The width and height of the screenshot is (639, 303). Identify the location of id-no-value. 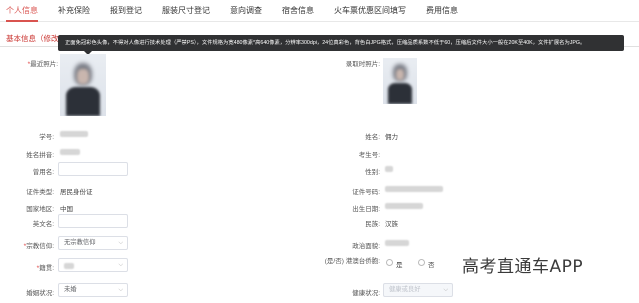
(414, 189).